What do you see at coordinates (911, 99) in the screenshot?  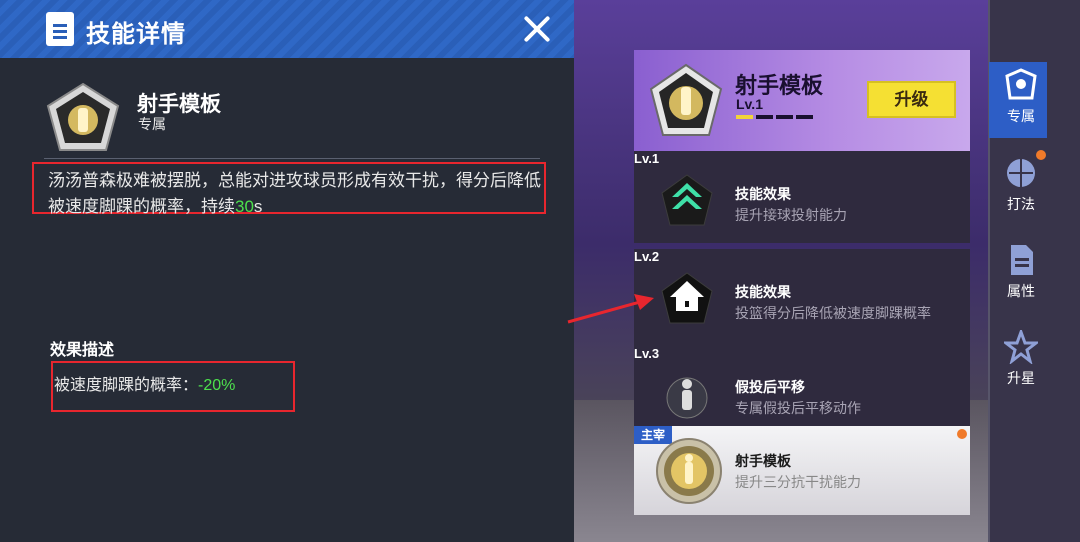 I see `upgrade-button: 升级` at bounding box center [911, 99].